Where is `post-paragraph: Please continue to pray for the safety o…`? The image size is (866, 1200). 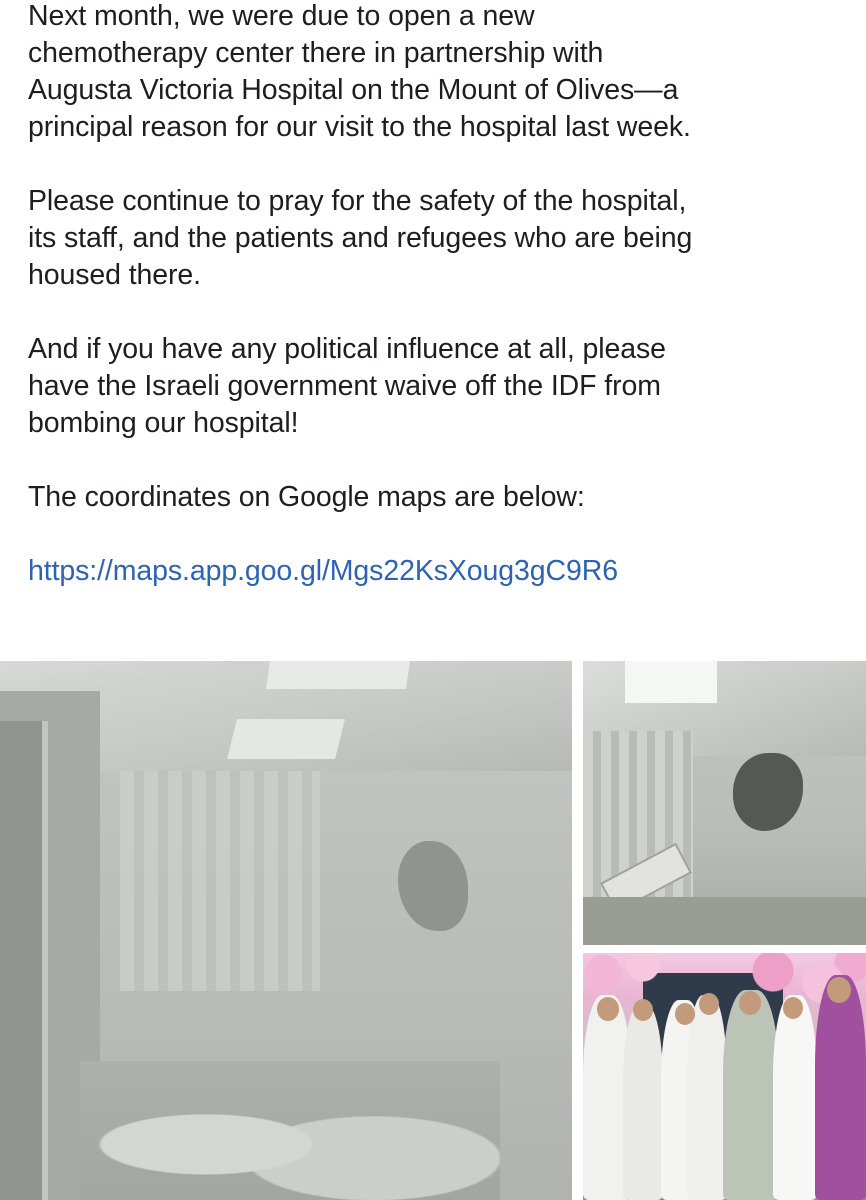 post-paragraph: Please continue to pray for the safety o… is located at coordinates (360, 238).